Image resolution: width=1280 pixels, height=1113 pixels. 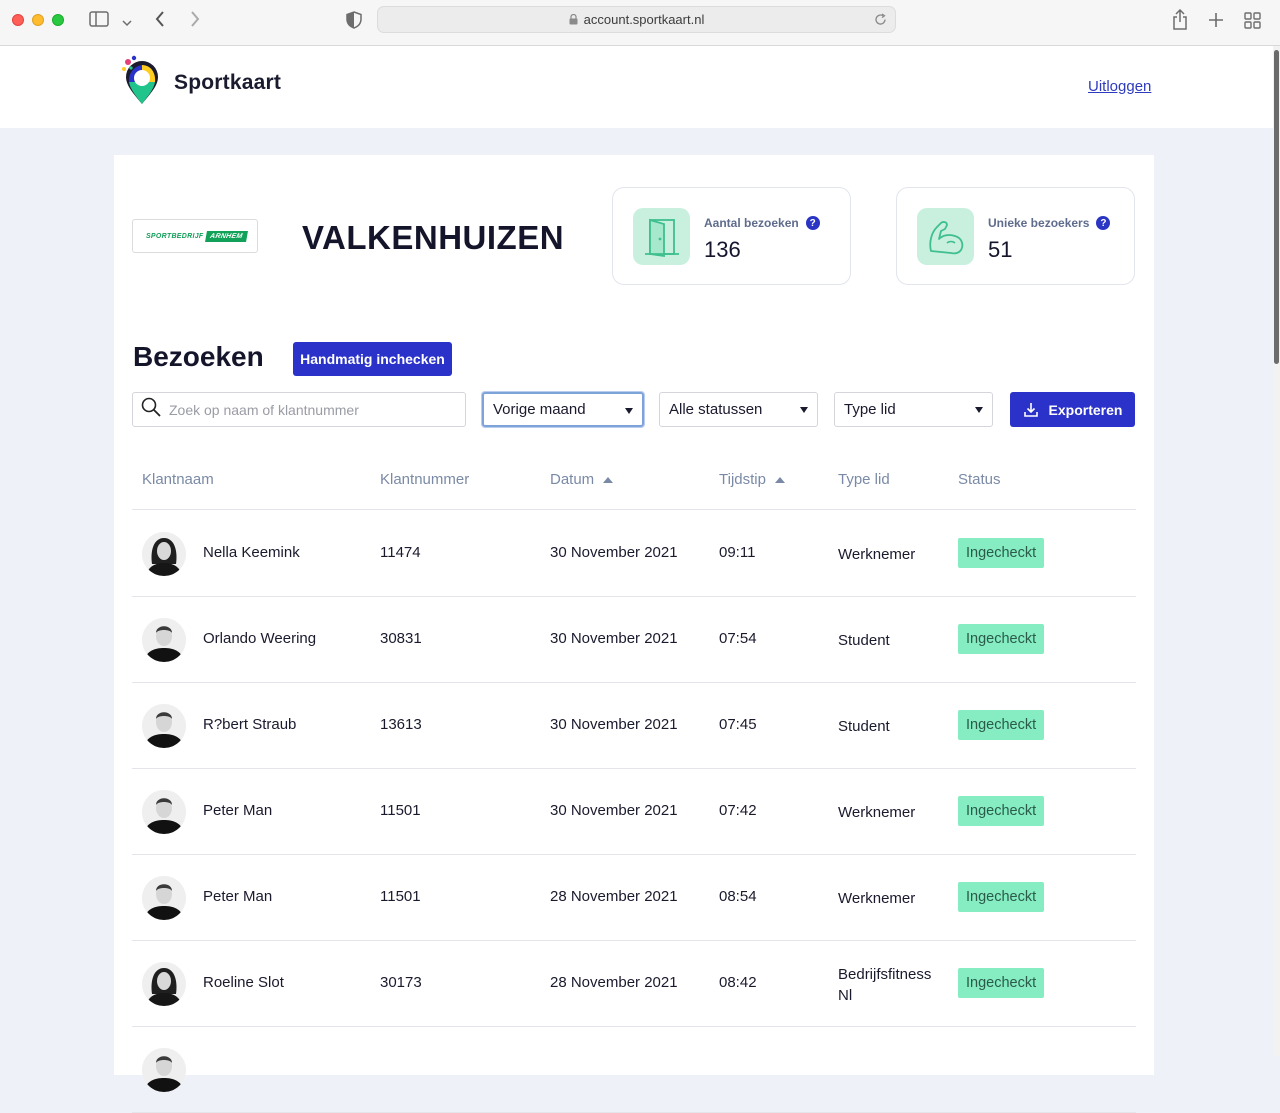 I want to click on table-row, so click(x=634, y=1069).